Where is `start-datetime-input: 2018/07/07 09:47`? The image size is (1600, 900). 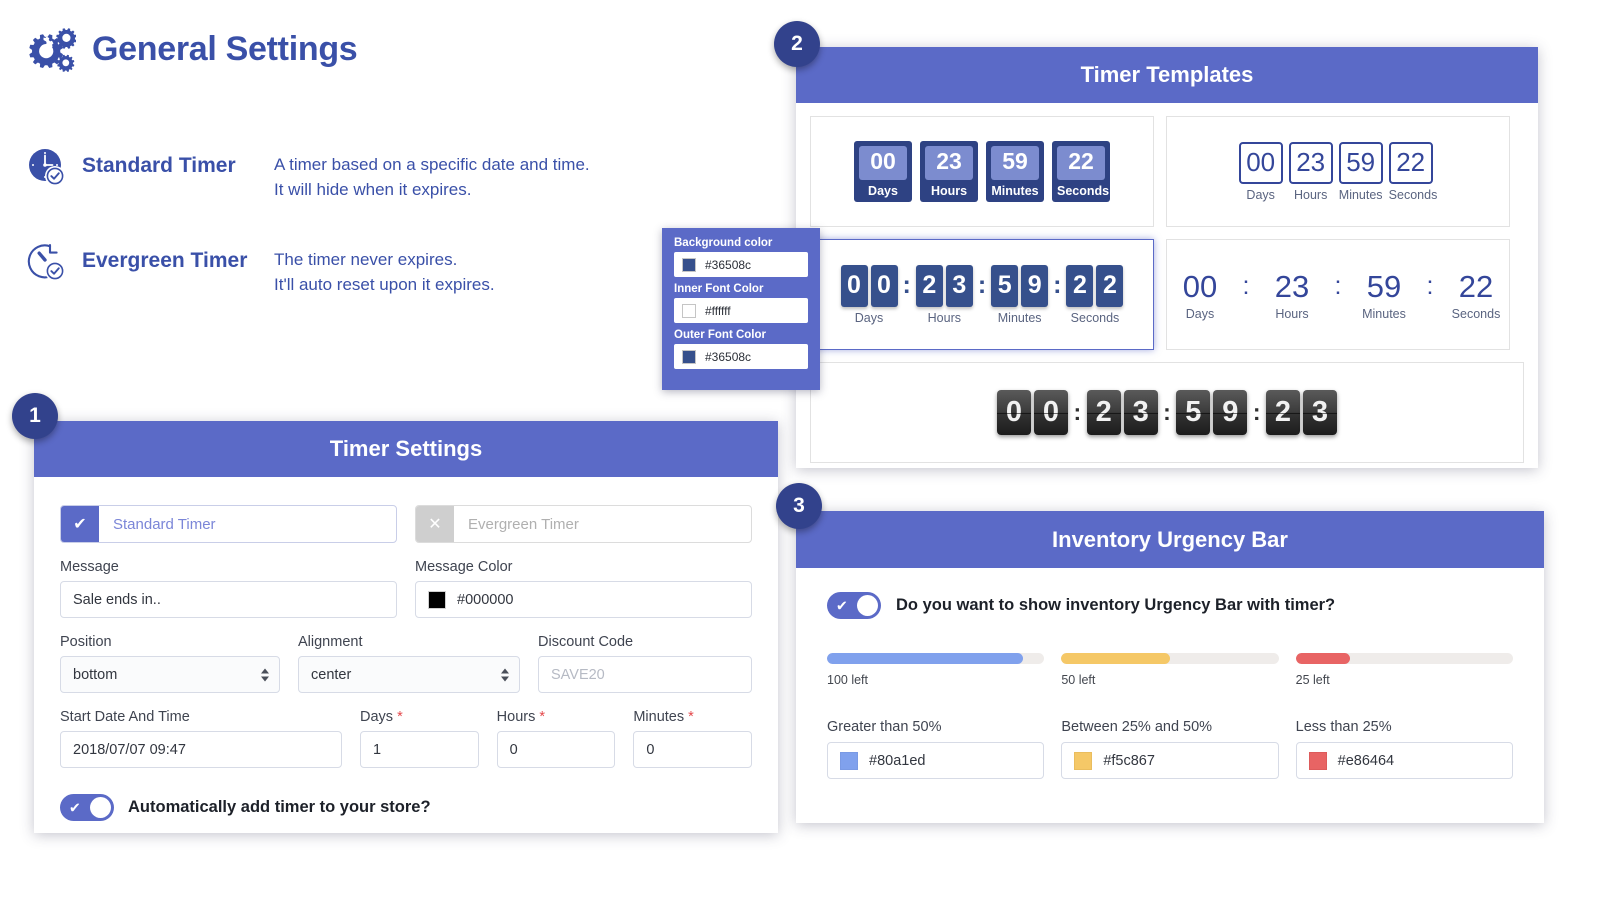 start-datetime-input: 2018/07/07 09:47 is located at coordinates (201, 749).